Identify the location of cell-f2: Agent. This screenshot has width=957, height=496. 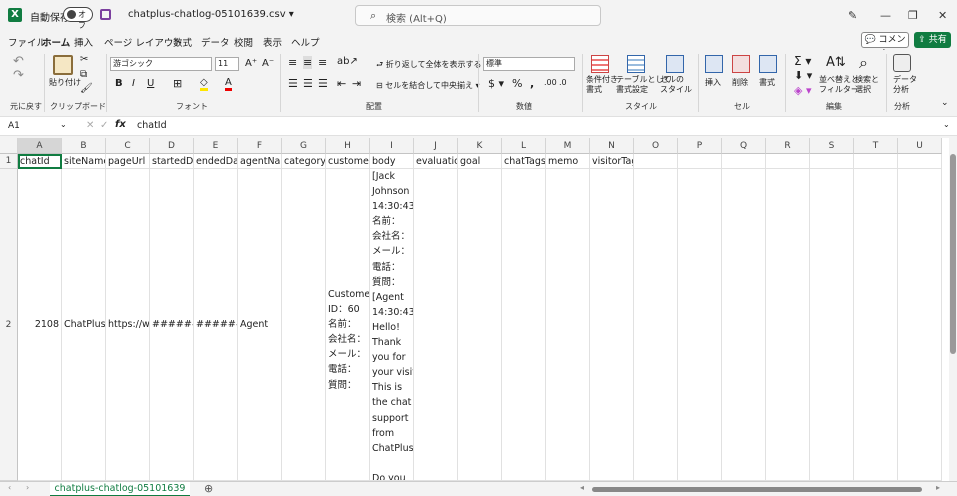
(260, 325).